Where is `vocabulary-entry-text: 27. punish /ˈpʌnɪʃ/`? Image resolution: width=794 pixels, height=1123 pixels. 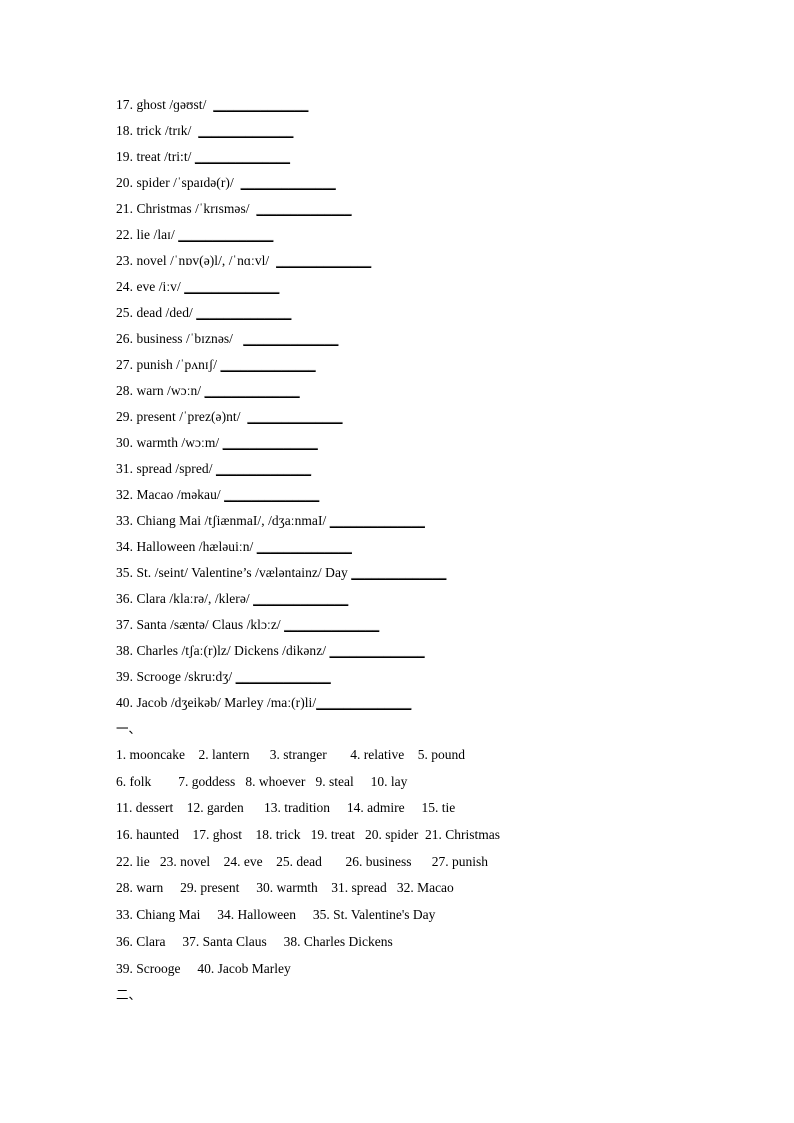 vocabulary-entry-text: 27. punish /ˈpʌnɪʃ/ is located at coordinates (168, 364).